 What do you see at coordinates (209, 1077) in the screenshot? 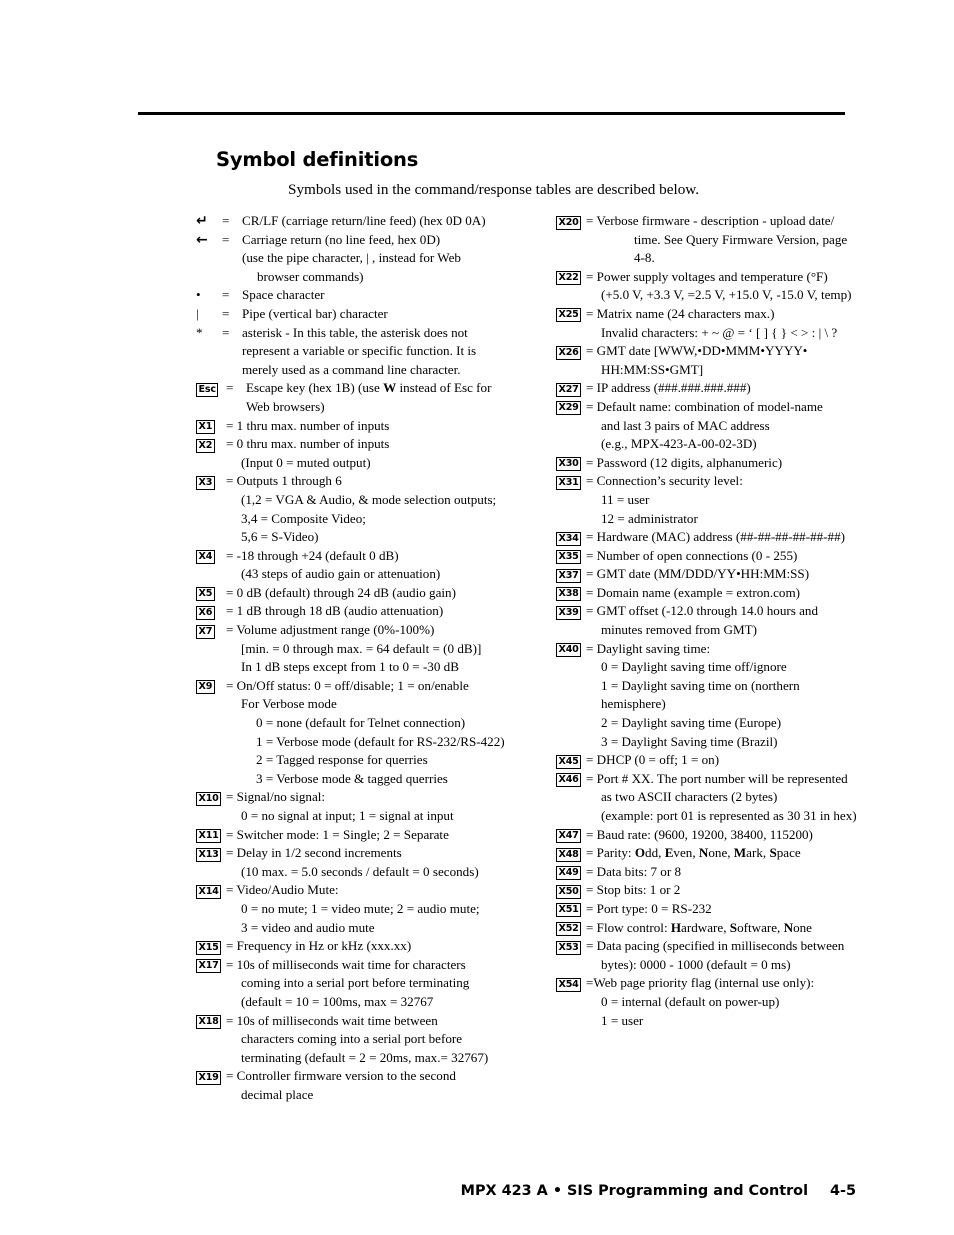
I see `symbol-key-x19: X19` at bounding box center [209, 1077].